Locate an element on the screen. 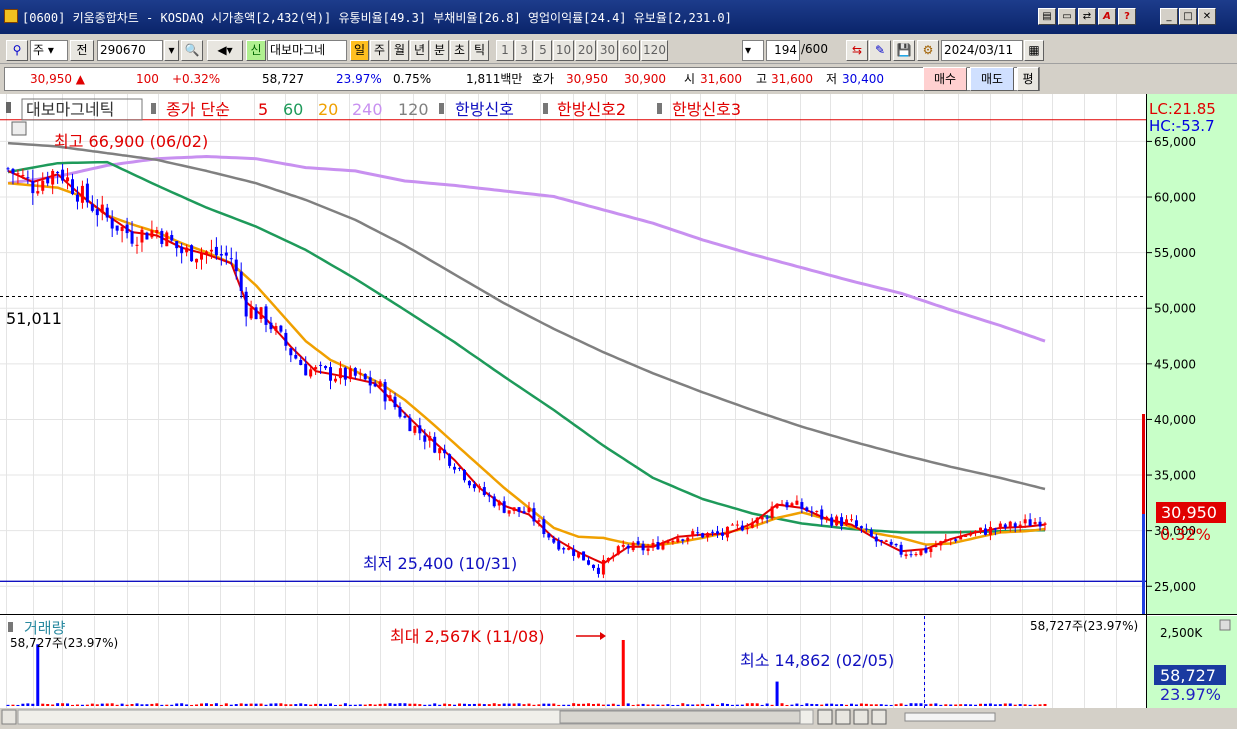 The height and width of the screenshot is (729, 1237). link-icon: ⇄ is located at coordinates (1087, 16).